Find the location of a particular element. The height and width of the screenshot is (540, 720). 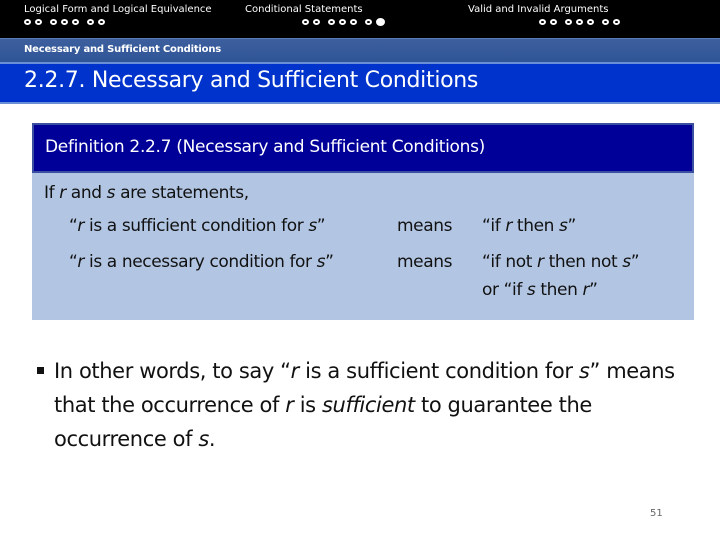

nav-section-valid-invalid-arguments: Valid and Invalid Arguments is located at coordinates (538, 10).